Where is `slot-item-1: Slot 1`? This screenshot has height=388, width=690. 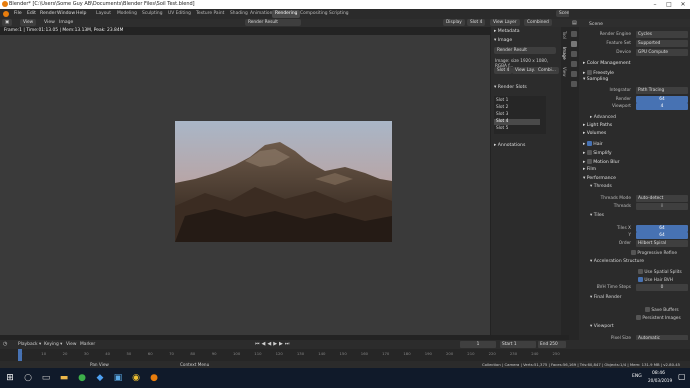
slot-item-1: Slot 1 is located at coordinates (502, 100).